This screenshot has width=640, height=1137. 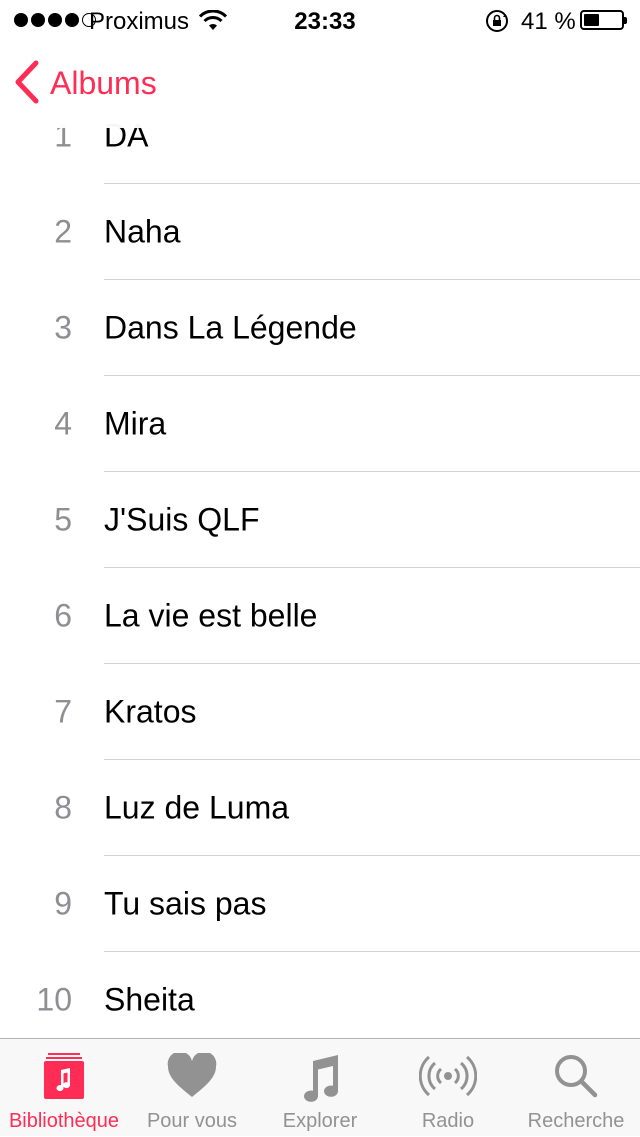 I want to click on battery-percentage: 41 %, so click(x=548, y=21).